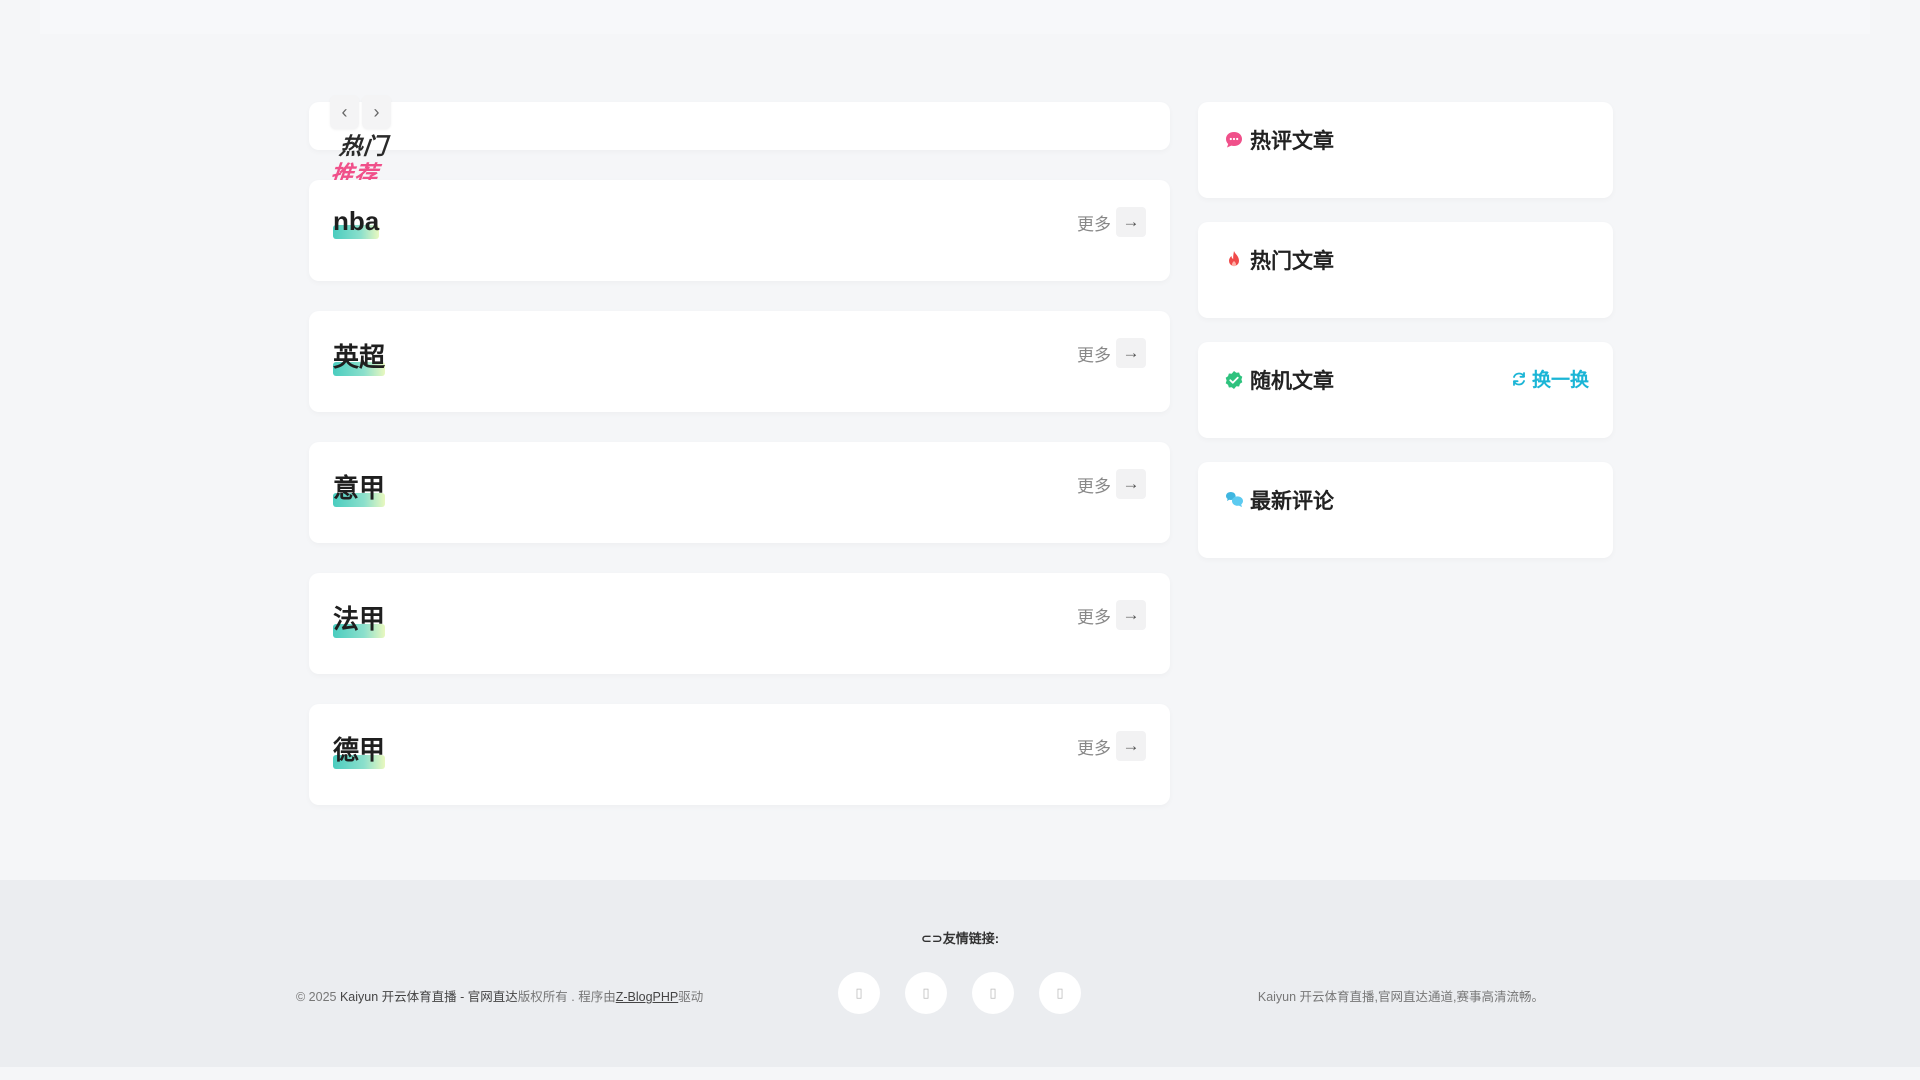 The height and width of the screenshot is (1080, 1920). Describe the element at coordinates (1292, 141) in the screenshot. I see `widget-title: 热评文章` at that location.